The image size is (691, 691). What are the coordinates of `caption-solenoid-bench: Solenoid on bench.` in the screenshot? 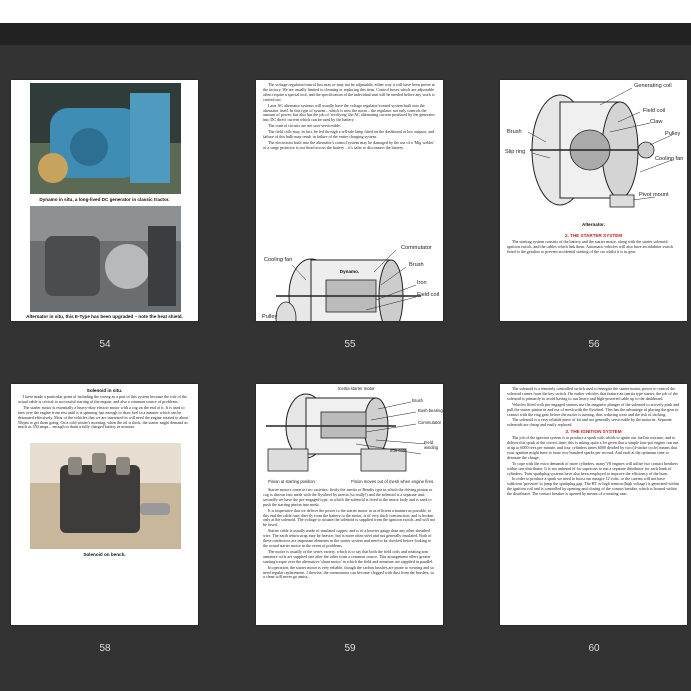 It's located at (104, 554).